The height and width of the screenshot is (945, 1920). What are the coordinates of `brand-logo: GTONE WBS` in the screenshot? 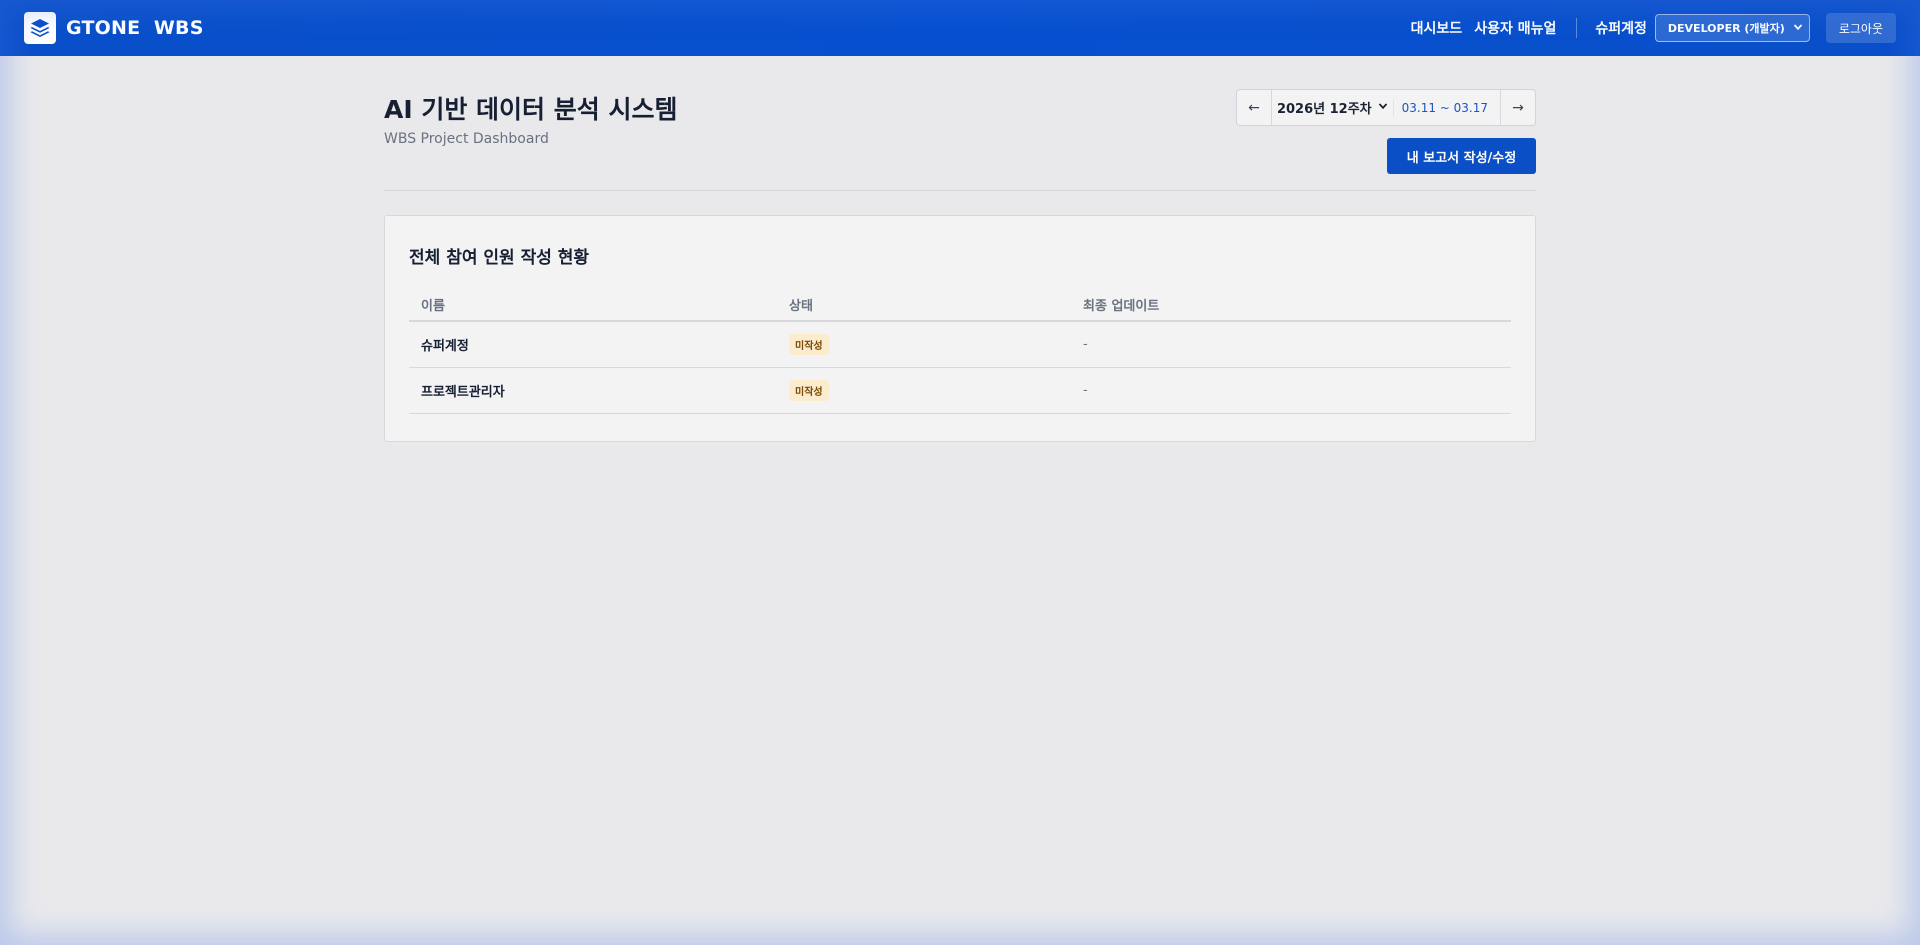 It's located at (114, 28).